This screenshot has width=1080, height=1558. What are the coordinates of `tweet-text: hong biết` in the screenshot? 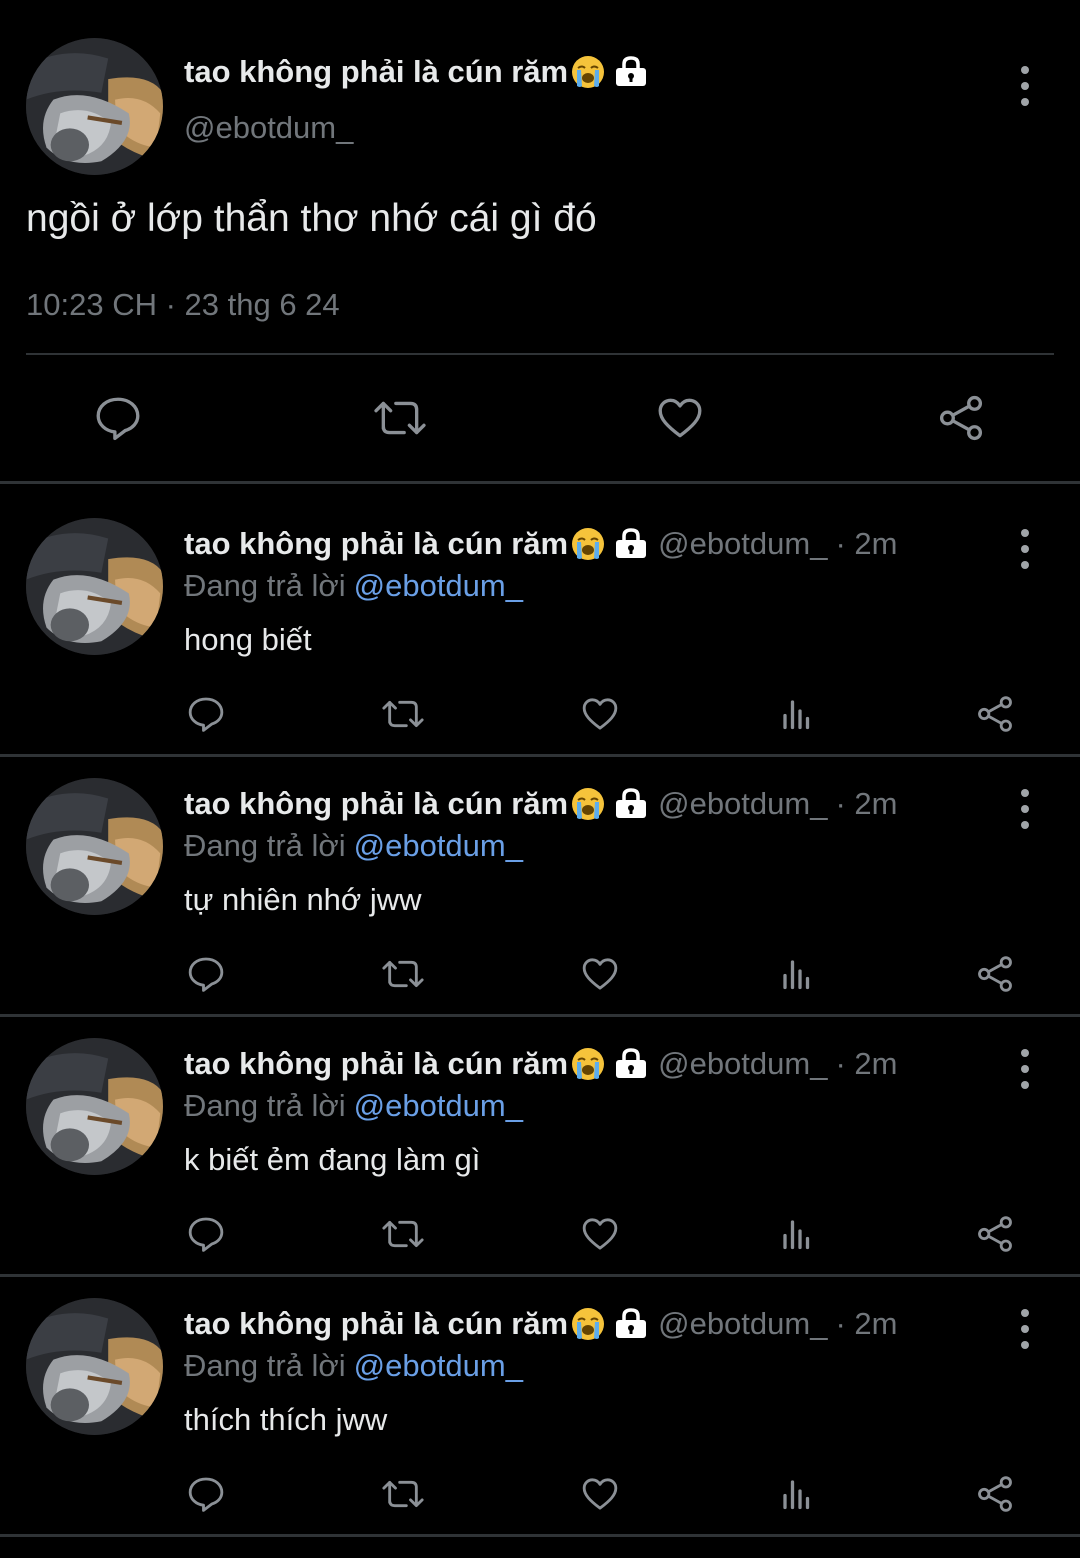 It's located at (248, 639).